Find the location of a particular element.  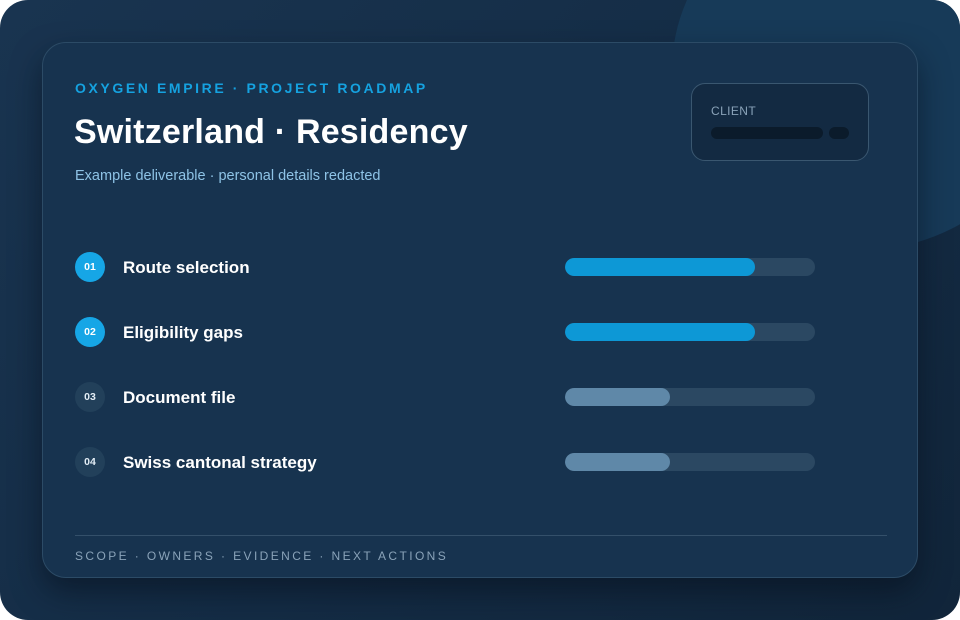

step-number-badge: 02 is located at coordinates (90, 332).